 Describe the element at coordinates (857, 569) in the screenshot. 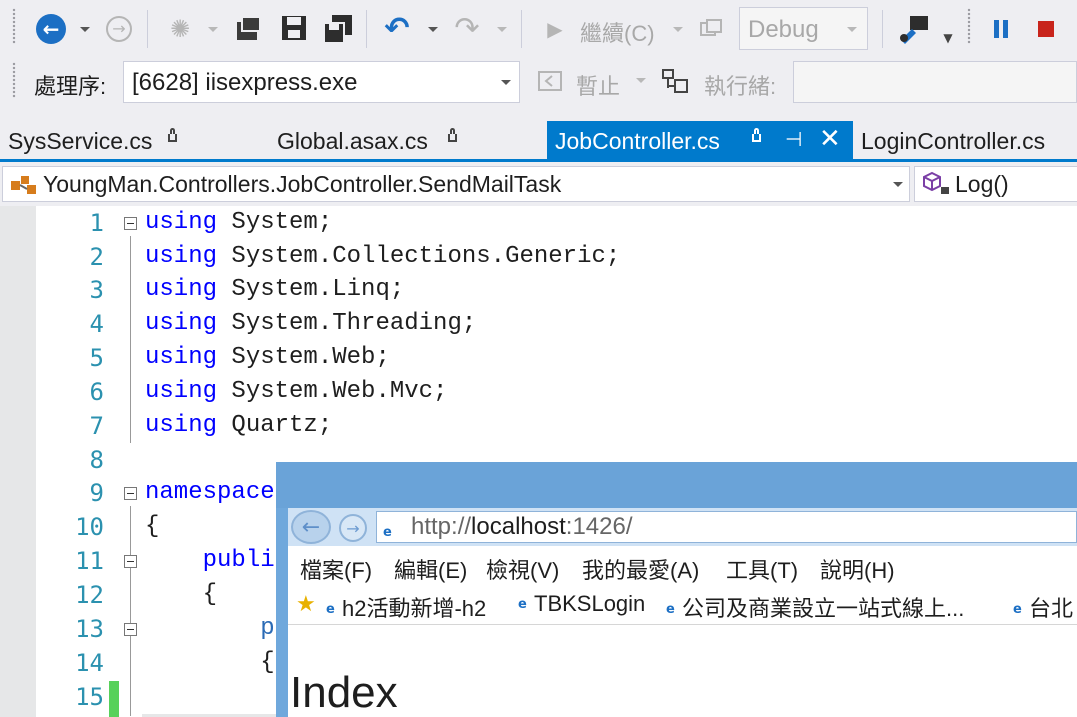

I see `menu-help: 說明(H)` at that location.